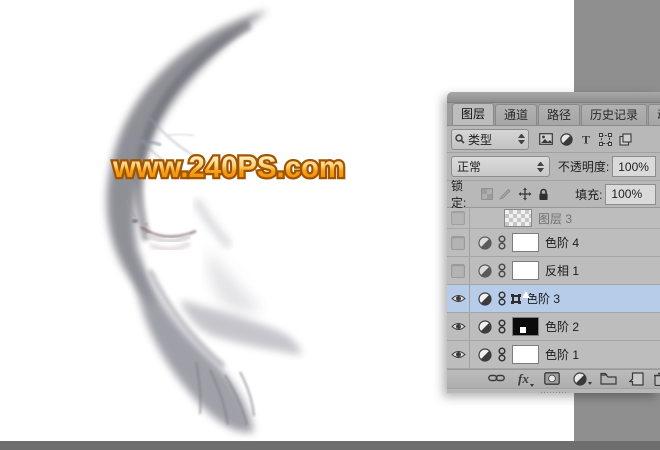 The height and width of the screenshot is (450, 660). What do you see at coordinates (460, 139) in the screenshot?
I see `search-icon` at bounding box center [460, 139].